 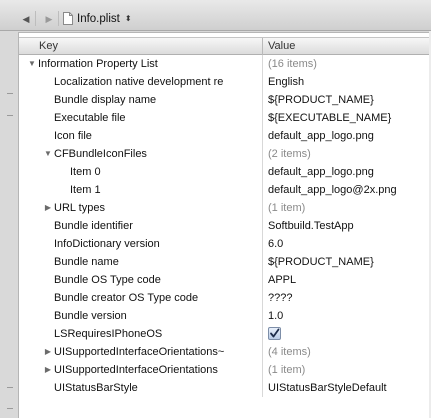 I want to click on table-row: Bundle version 1.0, so click(x=225, y=316).